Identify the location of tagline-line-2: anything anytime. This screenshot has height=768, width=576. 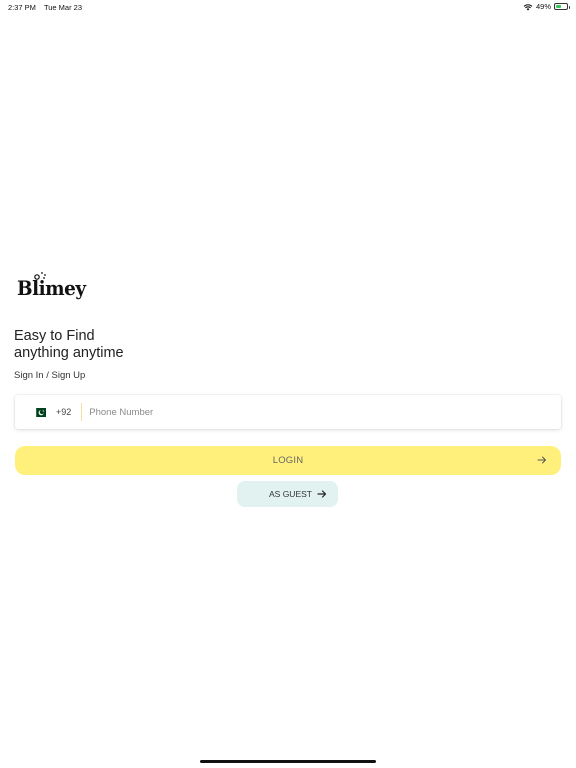
(69, 353).